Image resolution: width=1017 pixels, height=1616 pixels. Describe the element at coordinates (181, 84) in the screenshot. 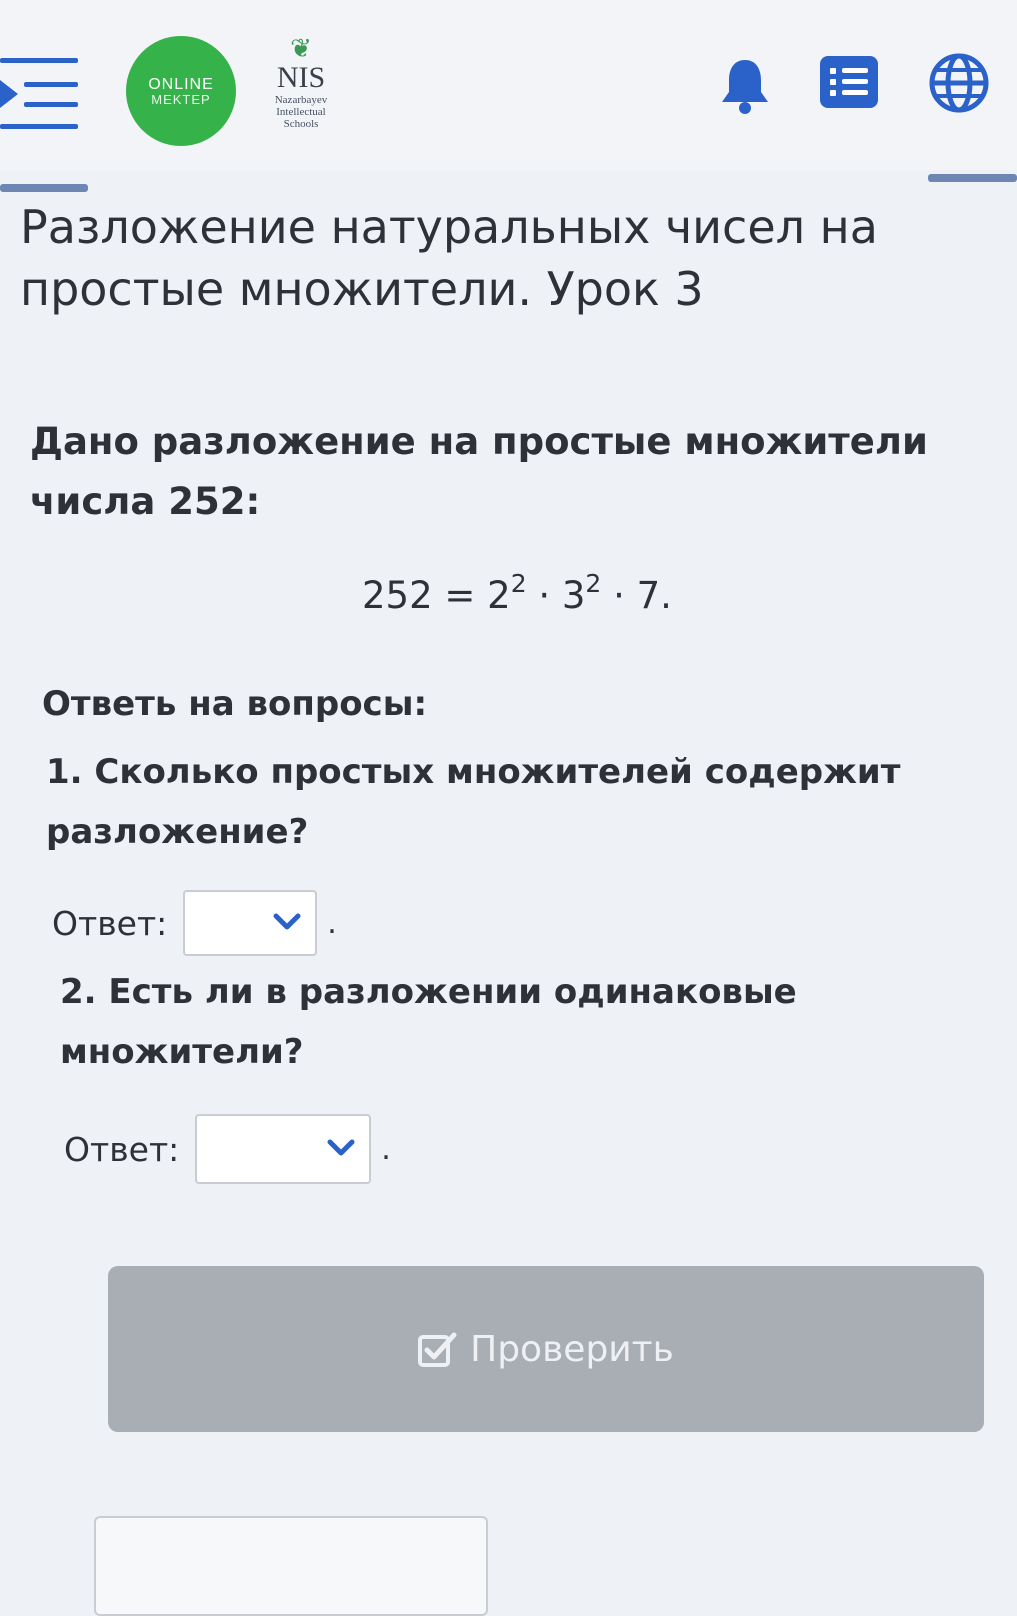

I see `logo-text-online: ONLINE` at that location.